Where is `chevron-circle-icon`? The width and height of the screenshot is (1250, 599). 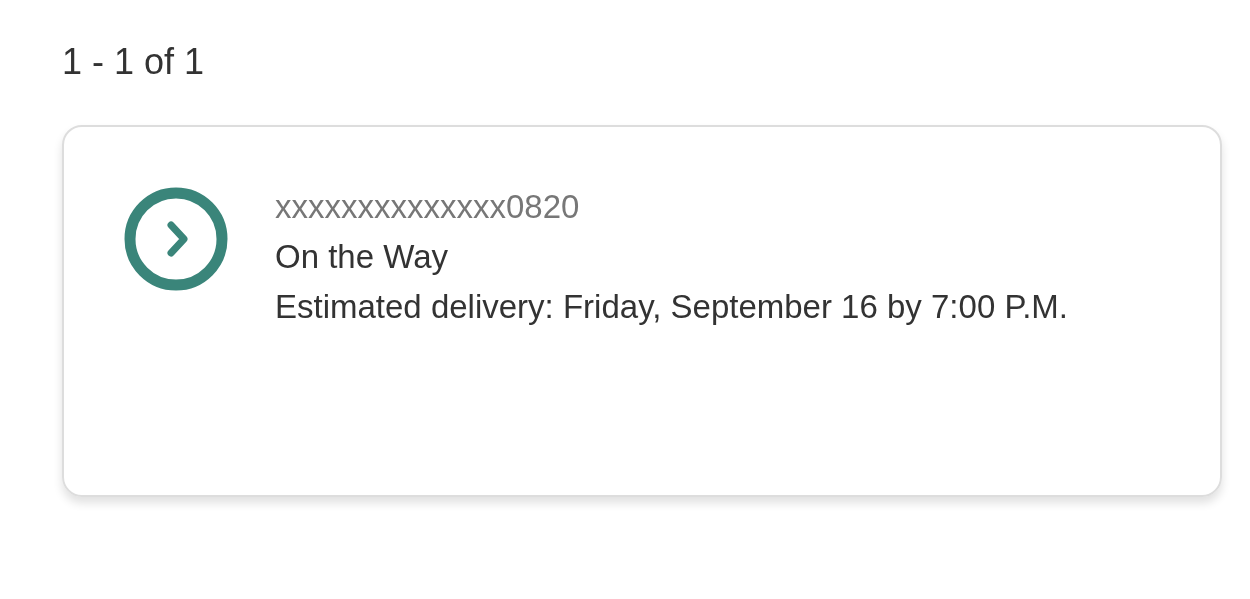 chevron-circle-icon is located at coordinates (176, 239).